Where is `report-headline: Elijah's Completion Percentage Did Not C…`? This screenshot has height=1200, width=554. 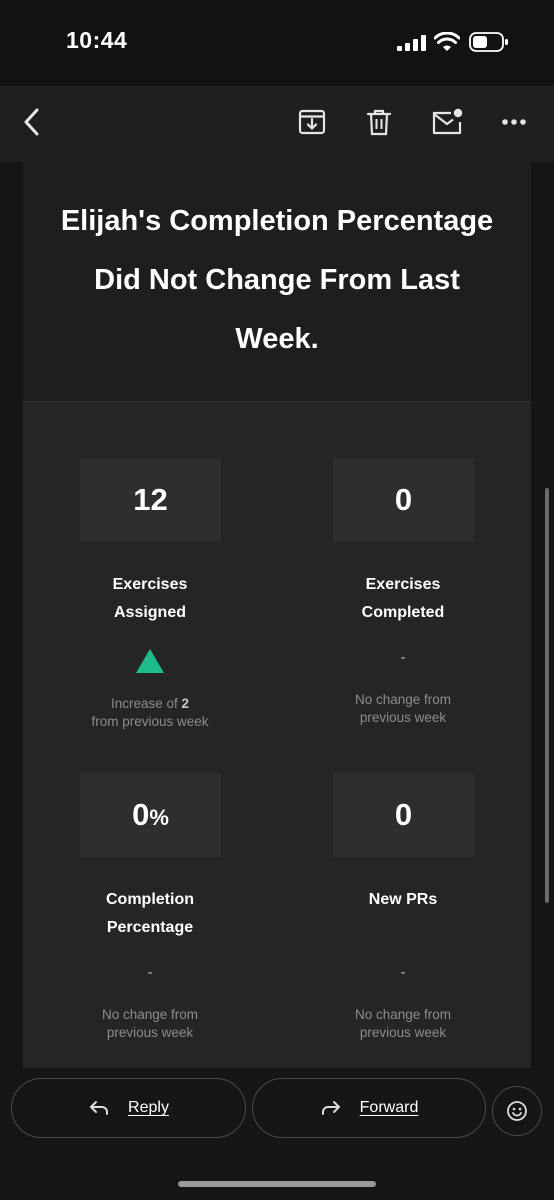
report-headline: Elijah's Completion Percentage Did Not C… is located at coordinates (277, 280).